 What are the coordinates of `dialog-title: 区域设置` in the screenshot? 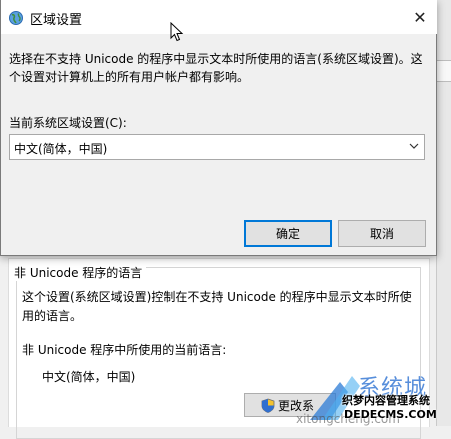 It's located at (56, 20).